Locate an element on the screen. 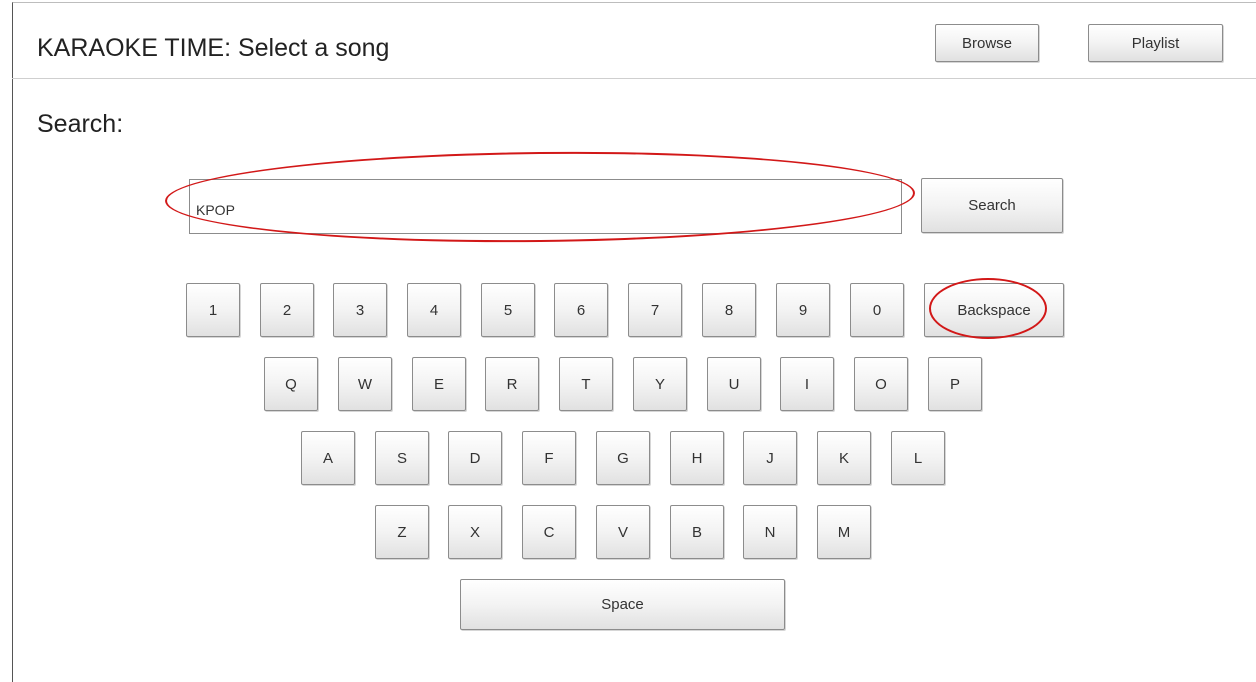  search-button: Search is located at coordinates (992, 205).